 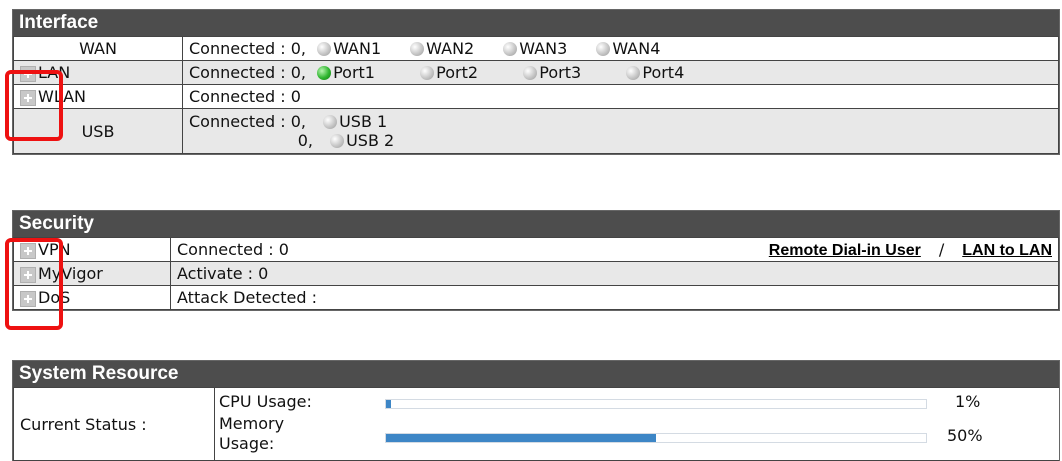 I want to click on system-resource-panel-title: System Resource, so click(x=536, y=374).